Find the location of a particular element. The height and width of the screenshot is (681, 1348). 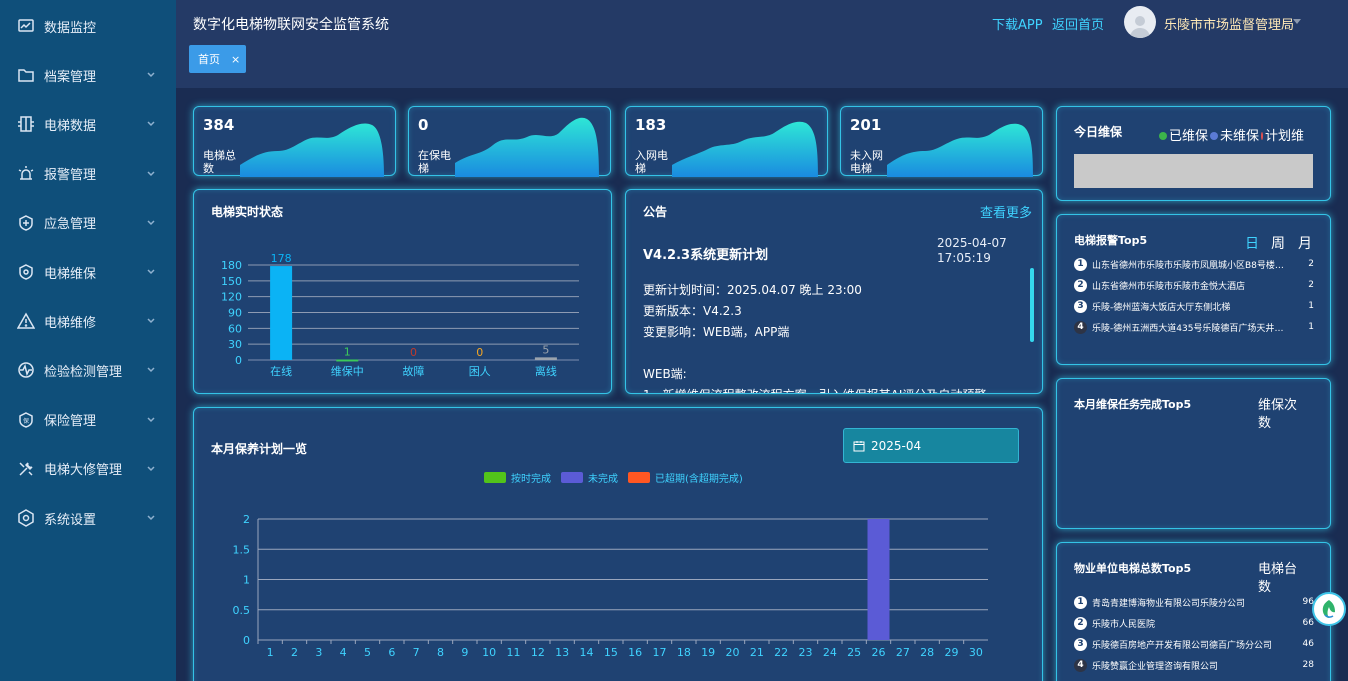

x-tick-label: 20 is located at coordinates (733, 652).